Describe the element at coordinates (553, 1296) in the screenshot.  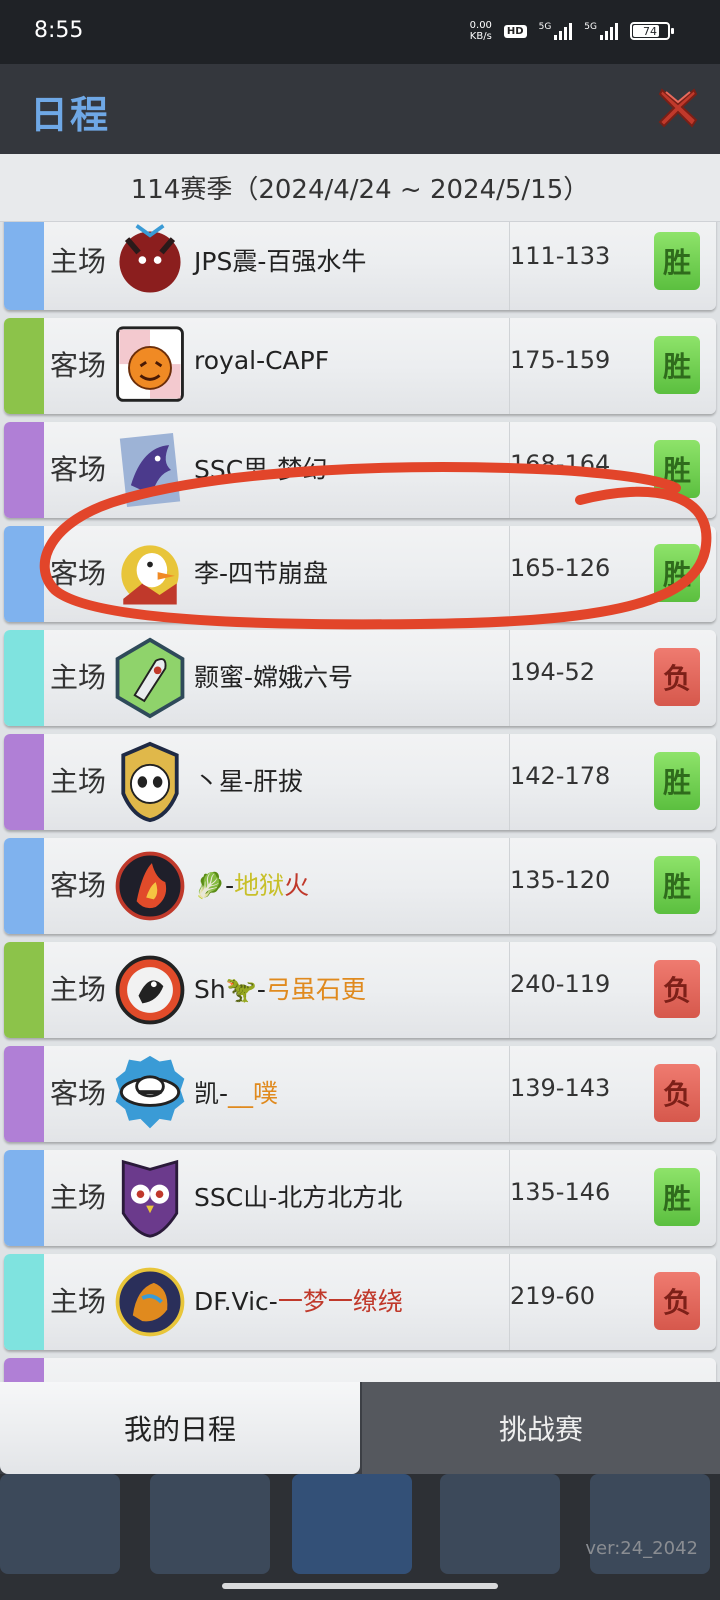
I see `match-score: 219-60` at that location.